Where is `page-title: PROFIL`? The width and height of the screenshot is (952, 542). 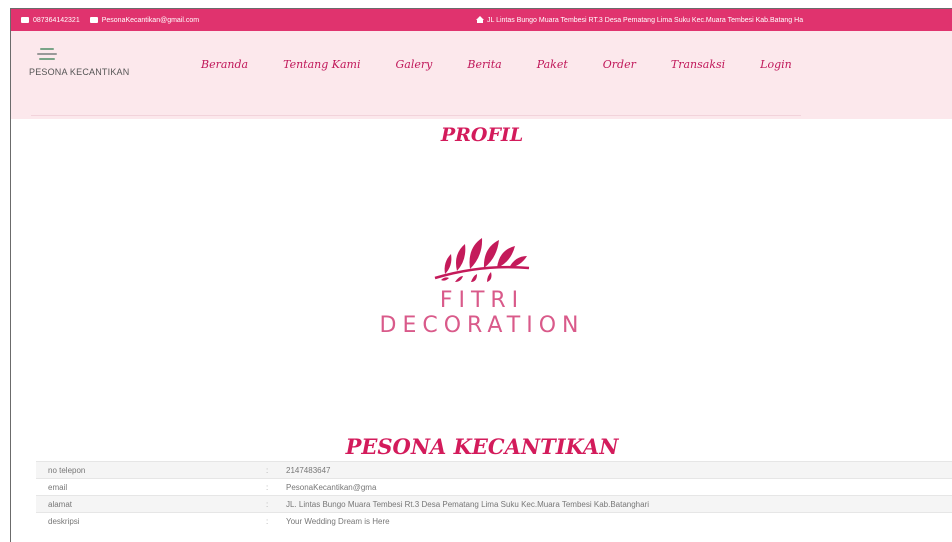 page-title: PROFIL is located at coordinates (482, 135).